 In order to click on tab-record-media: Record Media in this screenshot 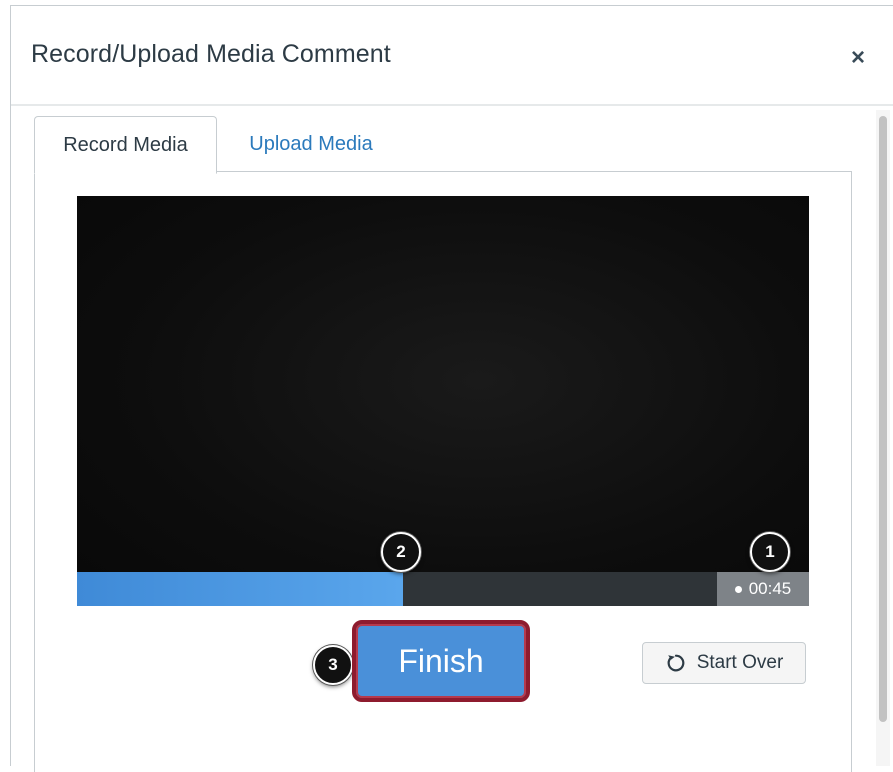, I will do `click(125, 145)`.